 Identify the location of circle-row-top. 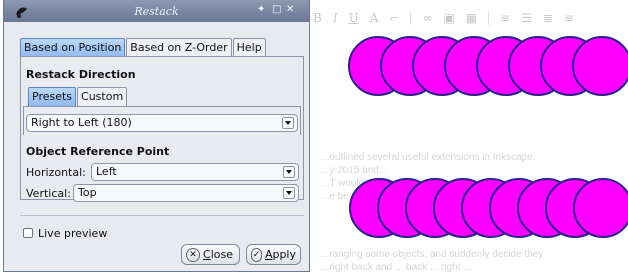
(488, 66).